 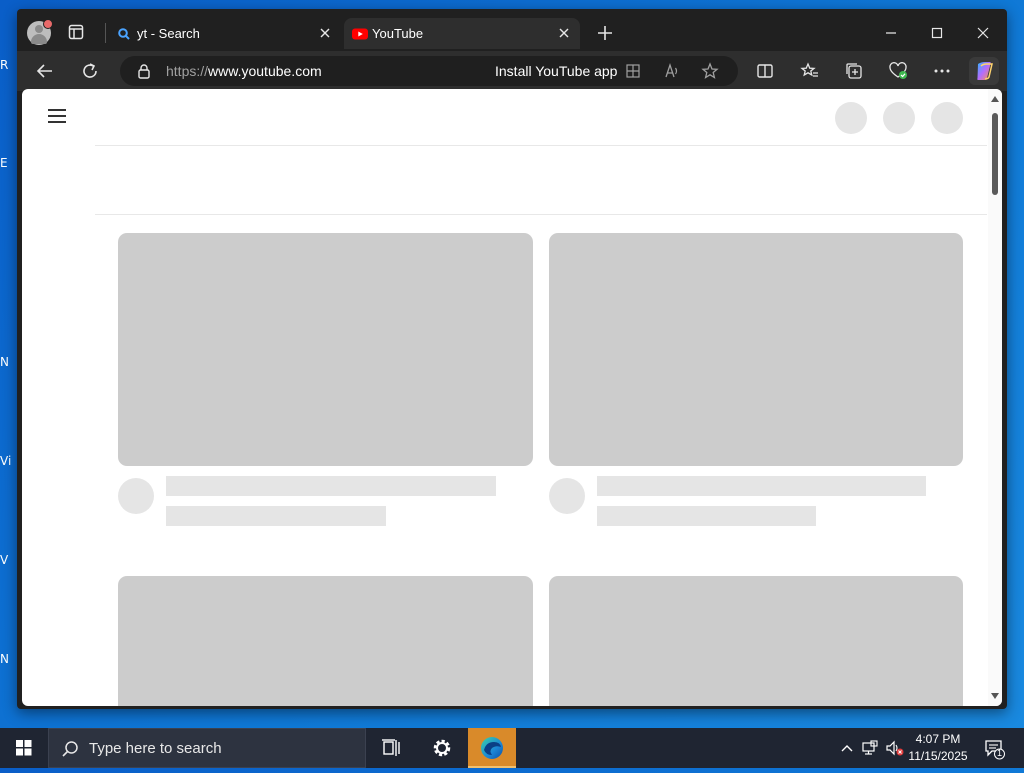 What do you see at coordinates (168, 33) in the screenshot?
I see `tab-title: yt - Search` at bounding box center [168, 33].